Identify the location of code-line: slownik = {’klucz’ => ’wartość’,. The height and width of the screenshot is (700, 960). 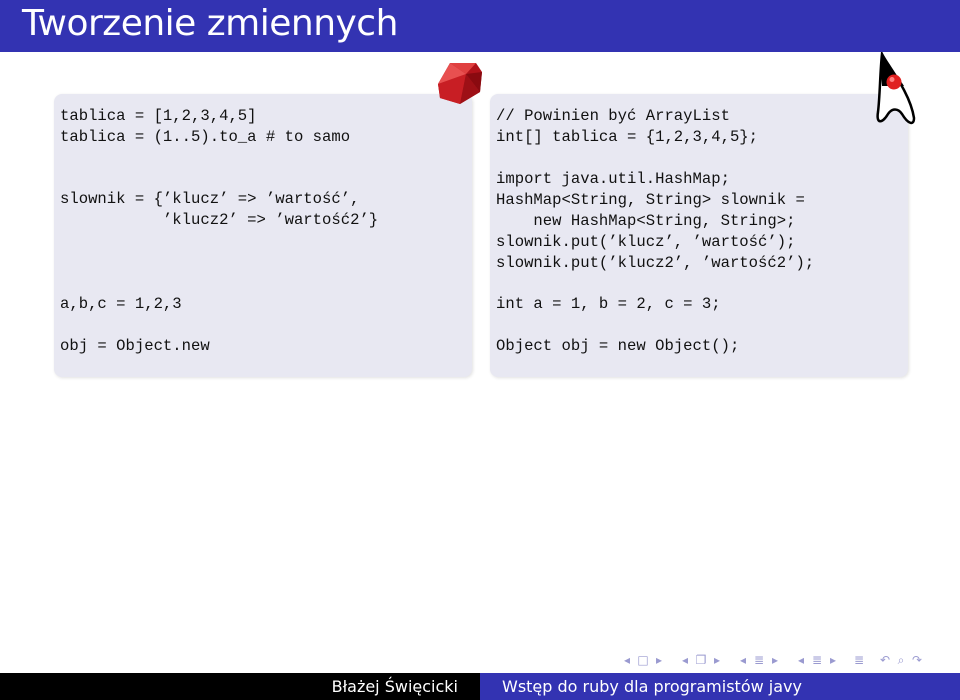
(210, 199).